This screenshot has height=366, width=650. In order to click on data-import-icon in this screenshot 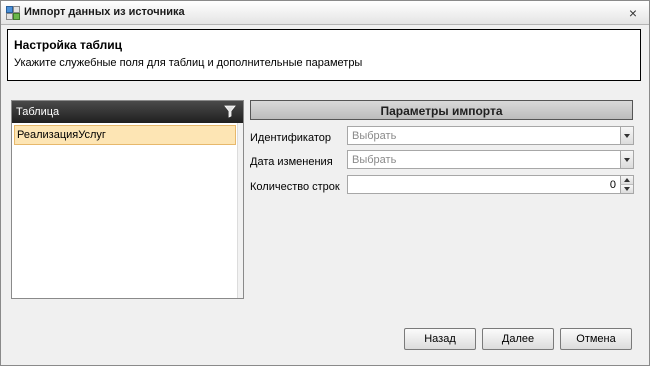, I will do `click(13, 13)`.